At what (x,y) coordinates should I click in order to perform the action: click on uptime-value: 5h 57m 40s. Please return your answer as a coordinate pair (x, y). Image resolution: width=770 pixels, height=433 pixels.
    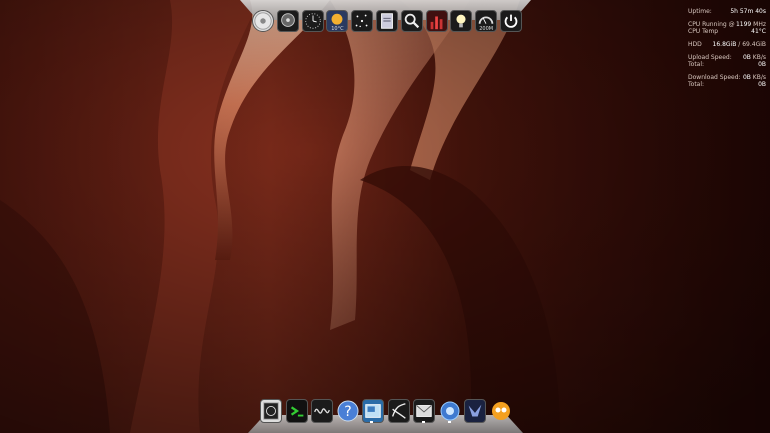
    Looking at the image, I should click on (748, 11).